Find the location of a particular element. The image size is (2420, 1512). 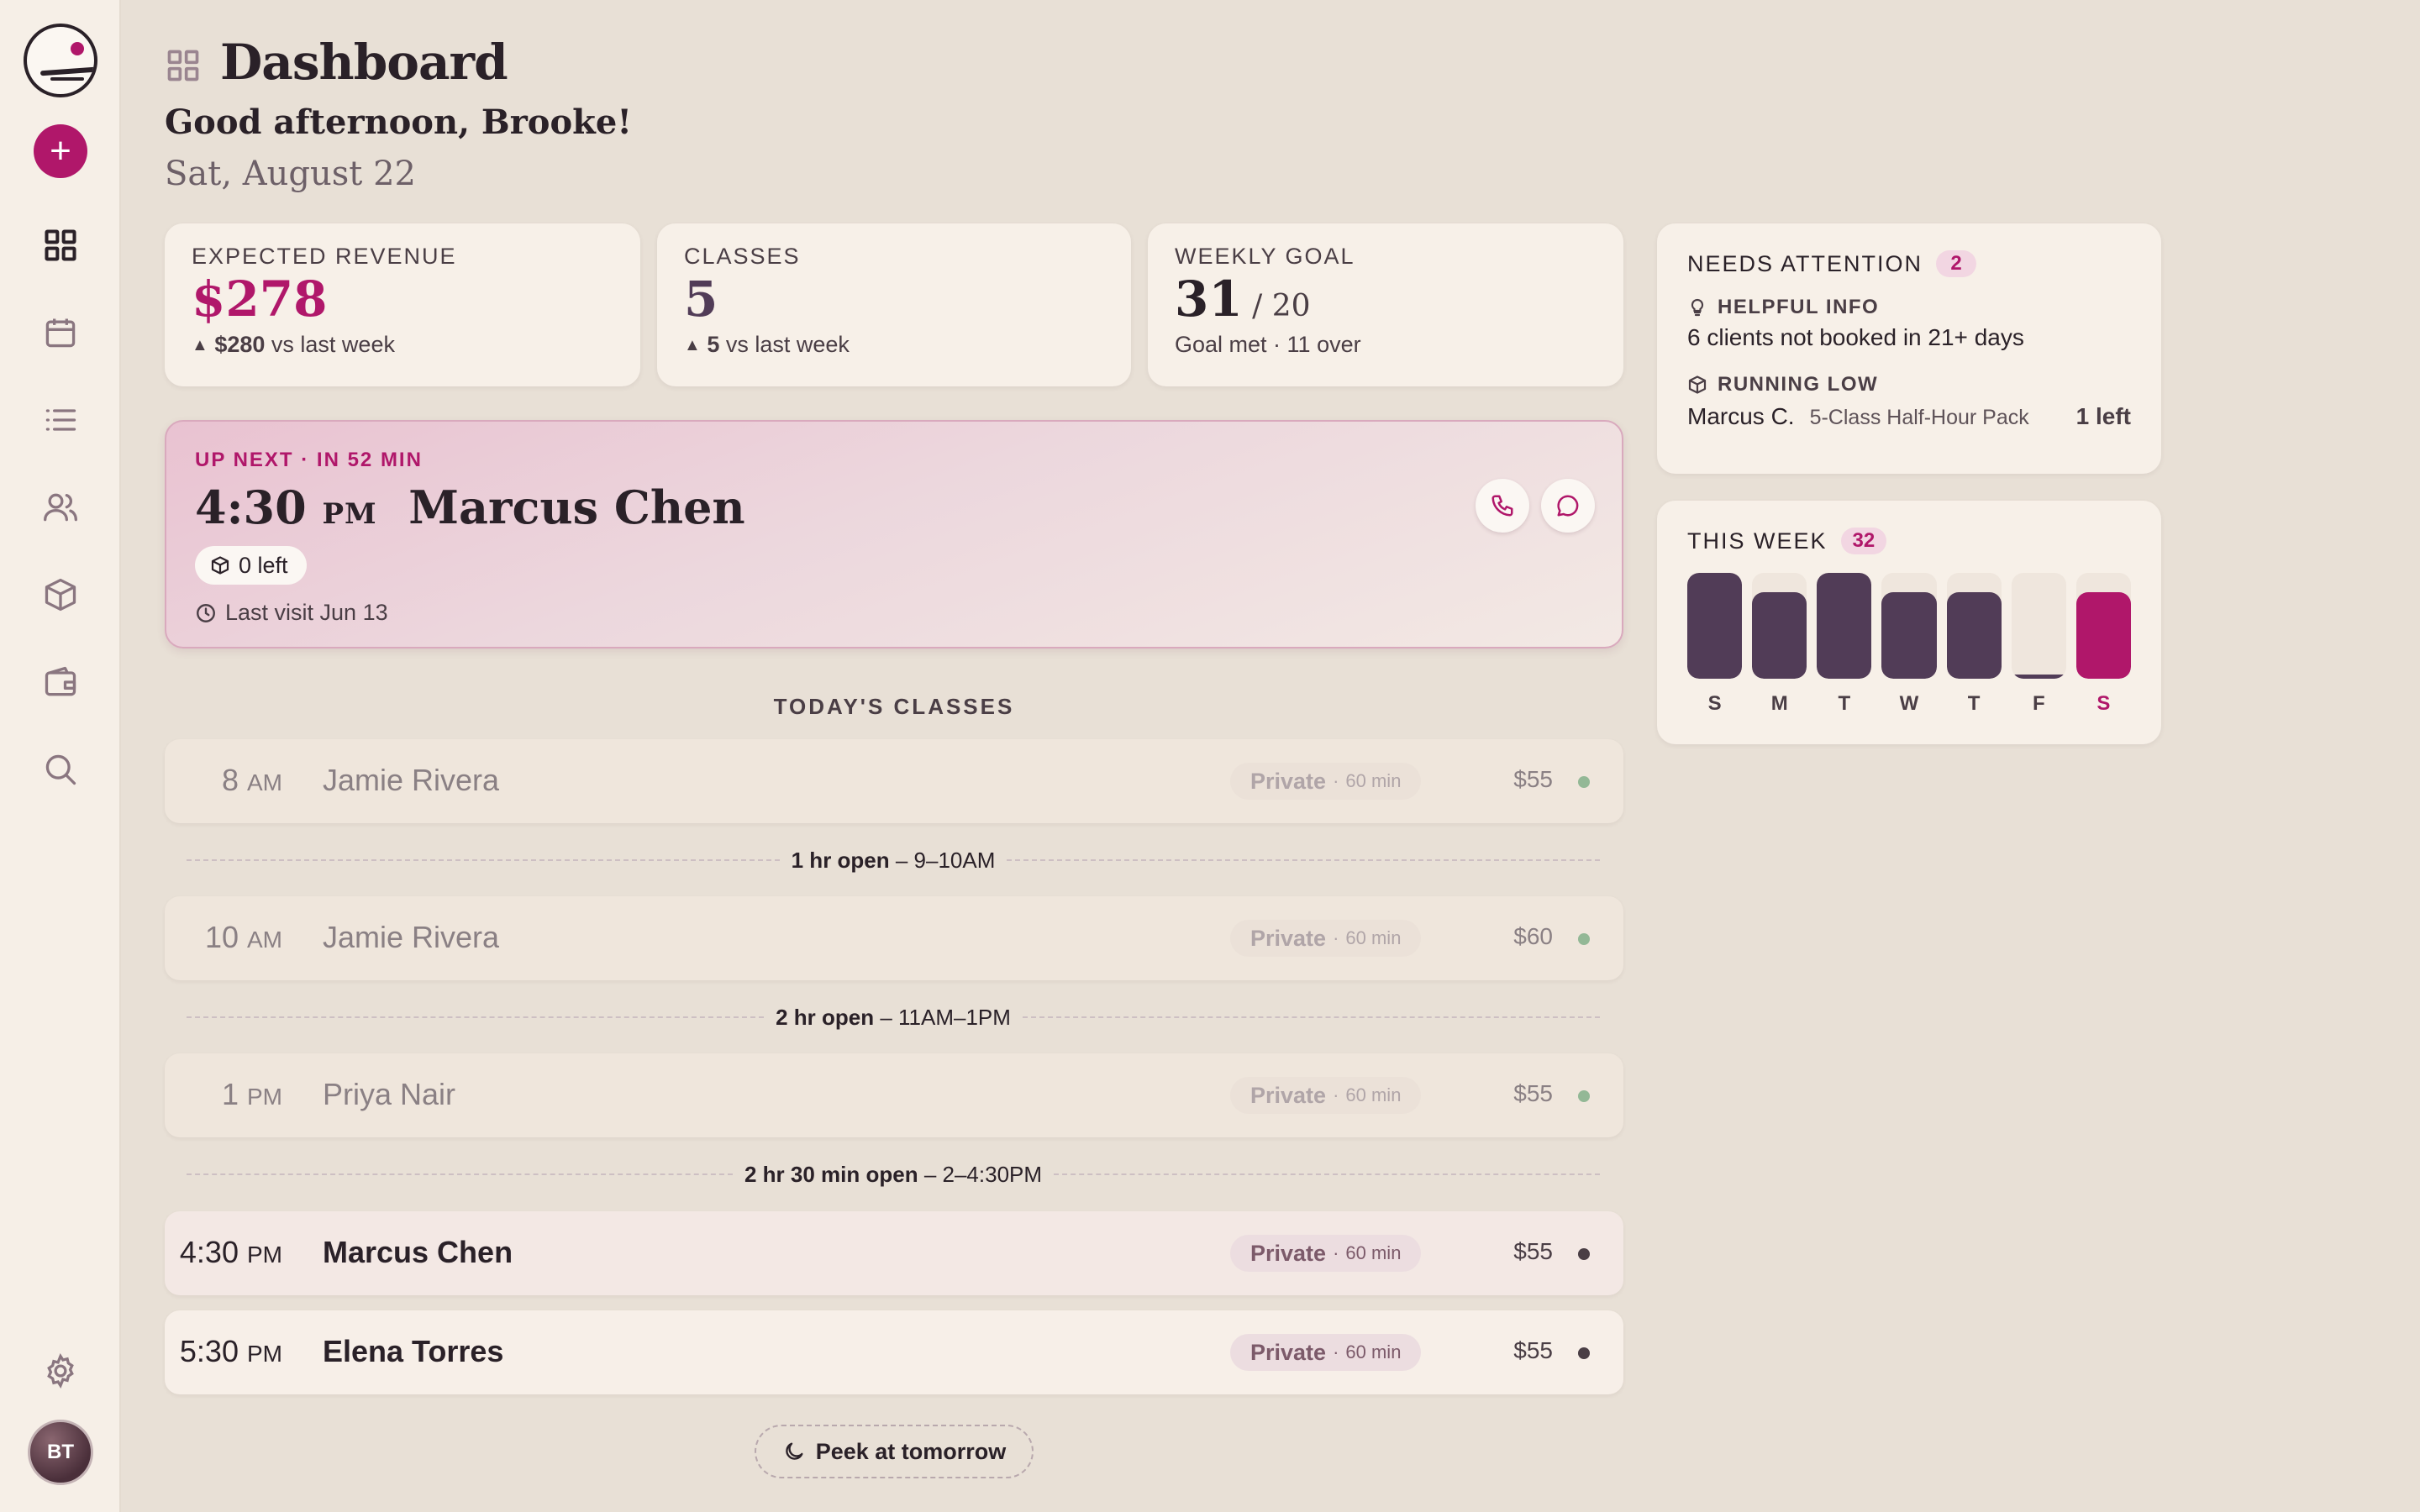

package-badge: 0 left is located at coordinates (251, 565).